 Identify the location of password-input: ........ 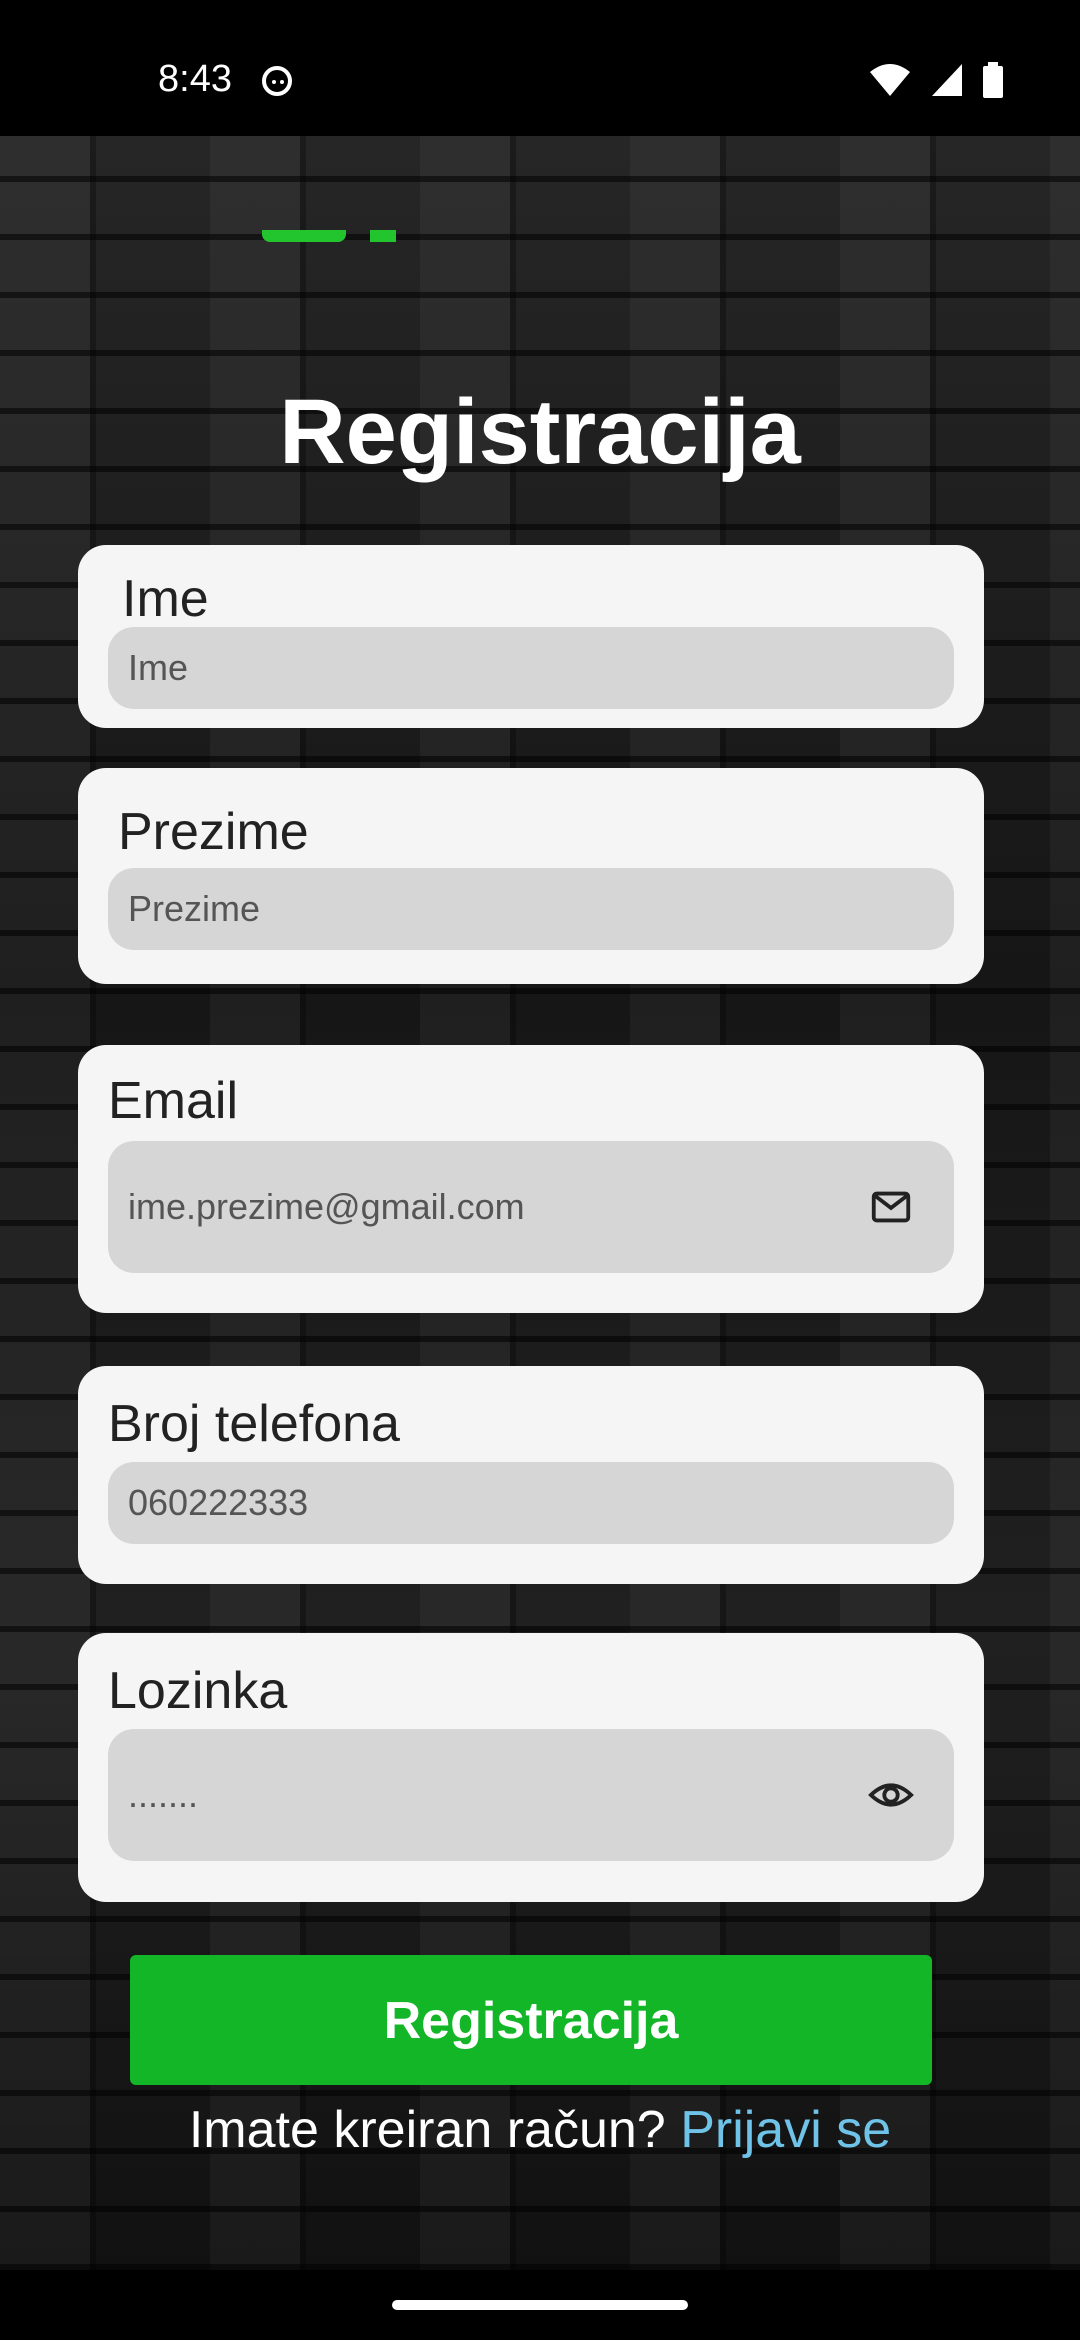
(531, 1795).